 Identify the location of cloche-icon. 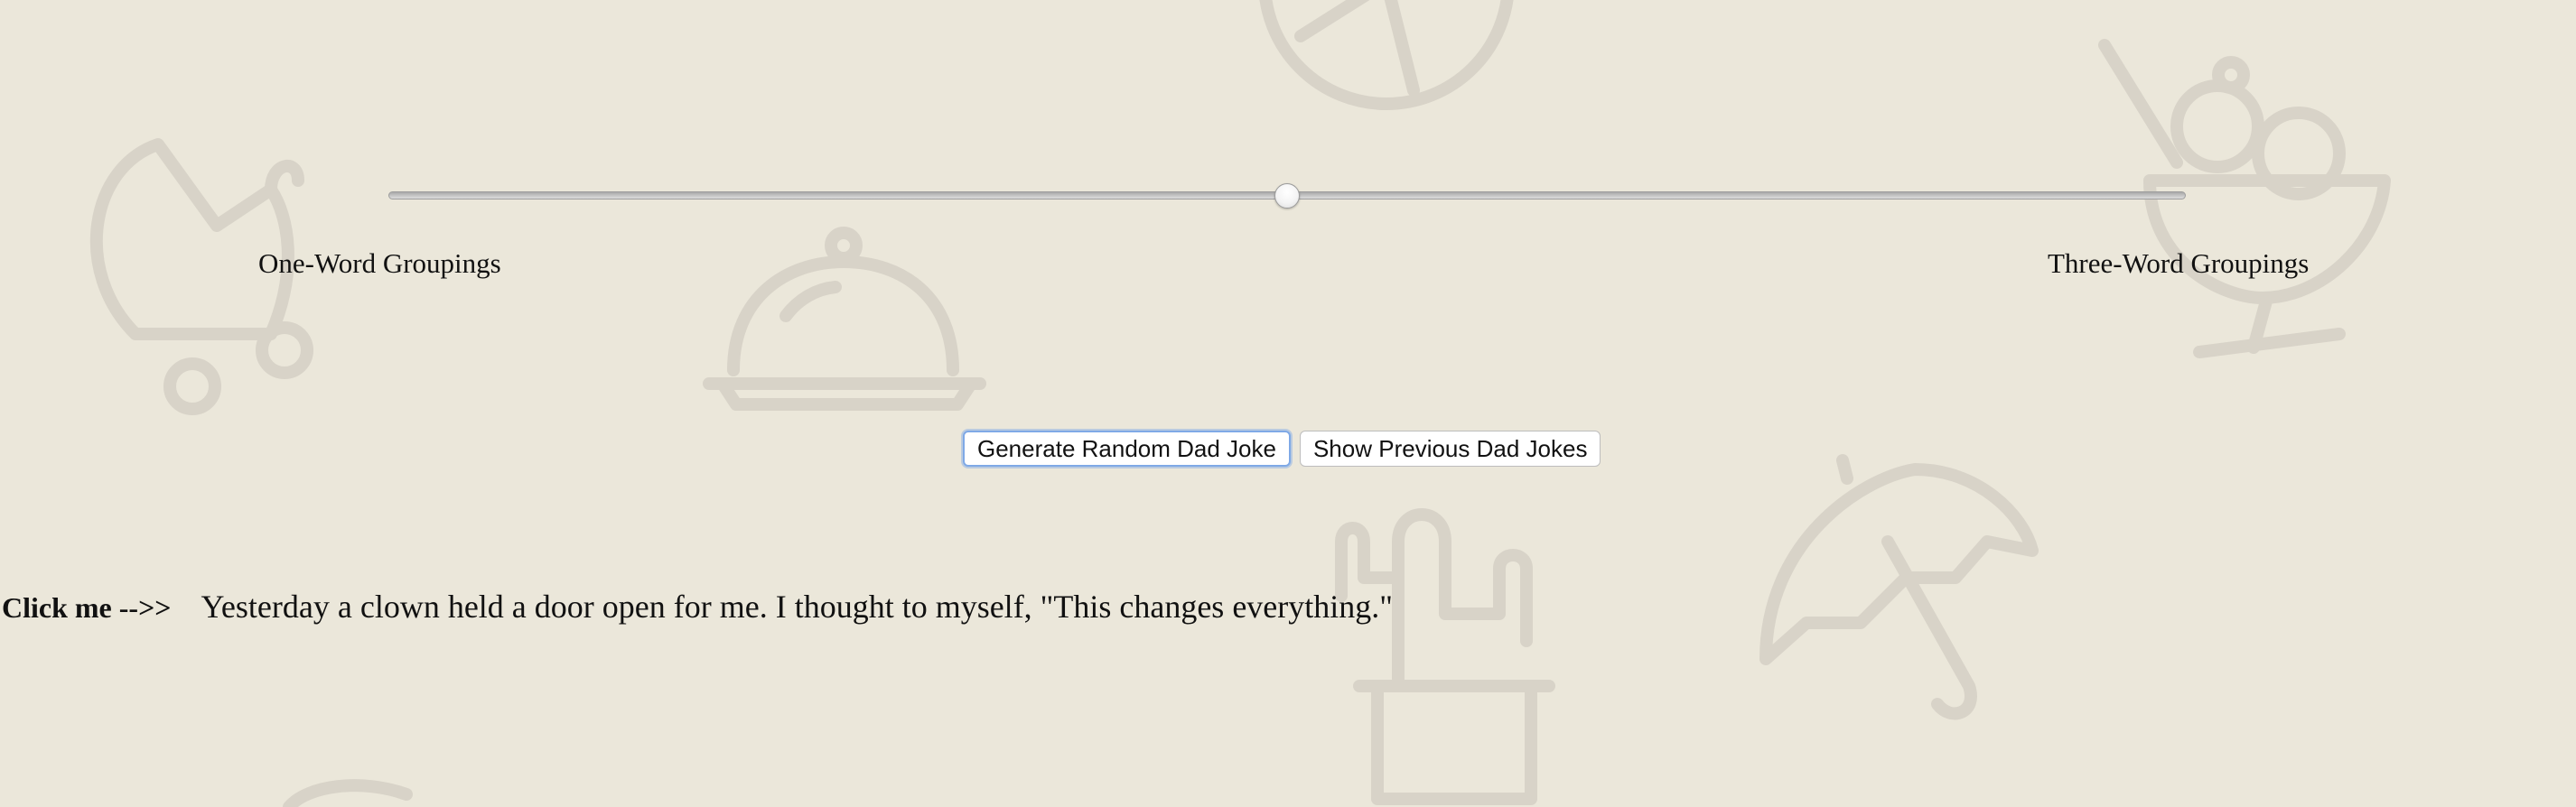
(844, 319).